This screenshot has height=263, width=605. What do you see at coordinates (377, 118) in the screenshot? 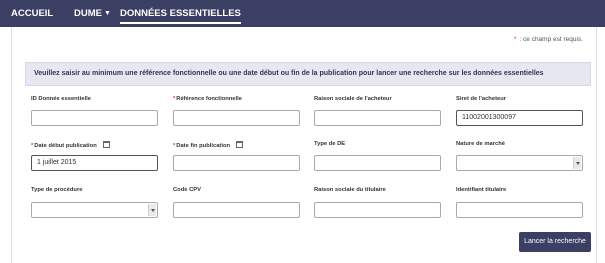
I see `raison-acheteur-input` at bounding box center [377, 118].